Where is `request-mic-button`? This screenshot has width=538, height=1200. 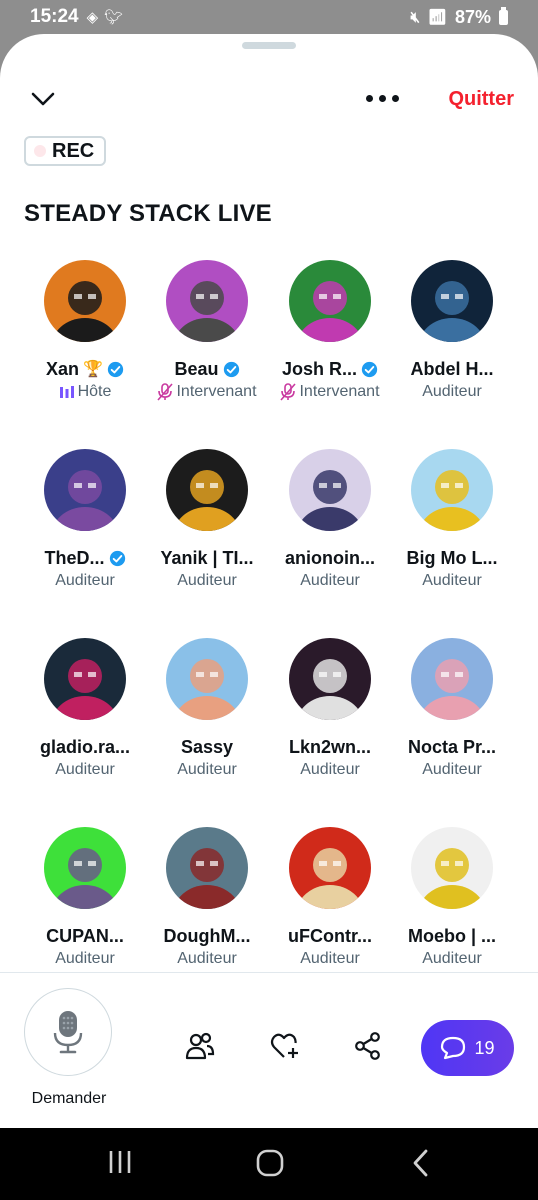
request-mic-button is located at coordinates (68, 1032).